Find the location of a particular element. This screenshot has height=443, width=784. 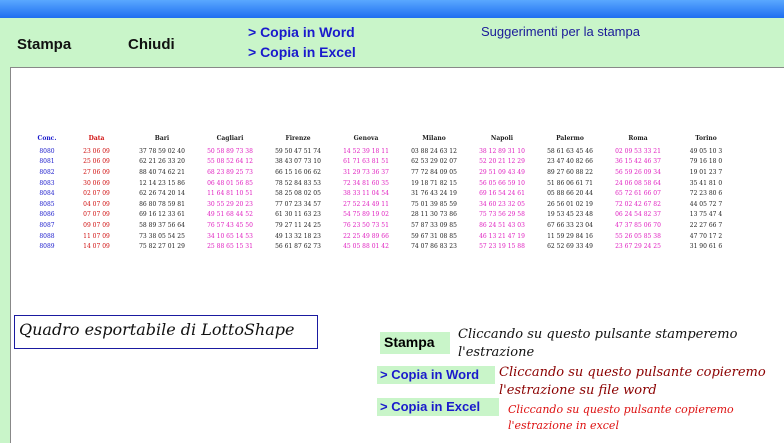

table-cell: 56 61 87 62 73 is located at coordinates (298, 247).